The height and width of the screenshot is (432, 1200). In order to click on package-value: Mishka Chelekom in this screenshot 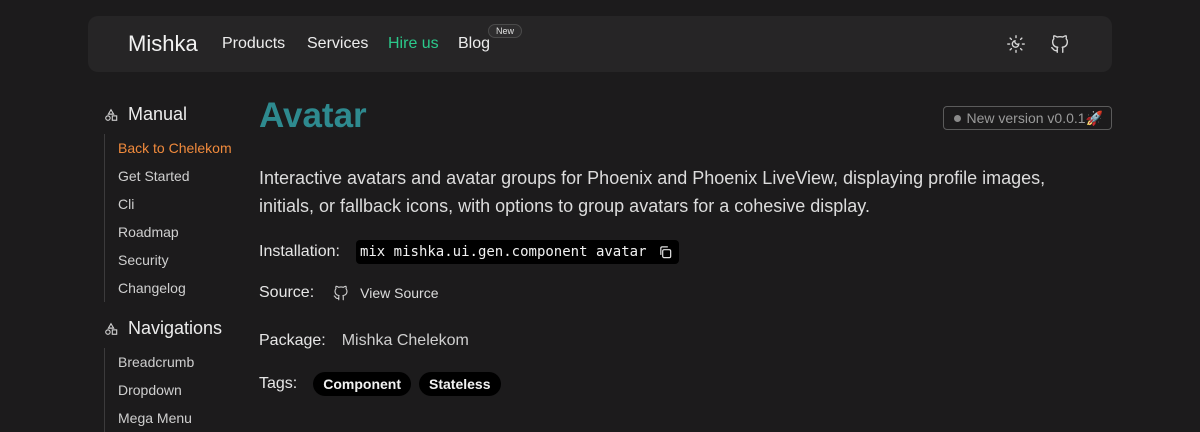, I will do `click(405, 340)`.